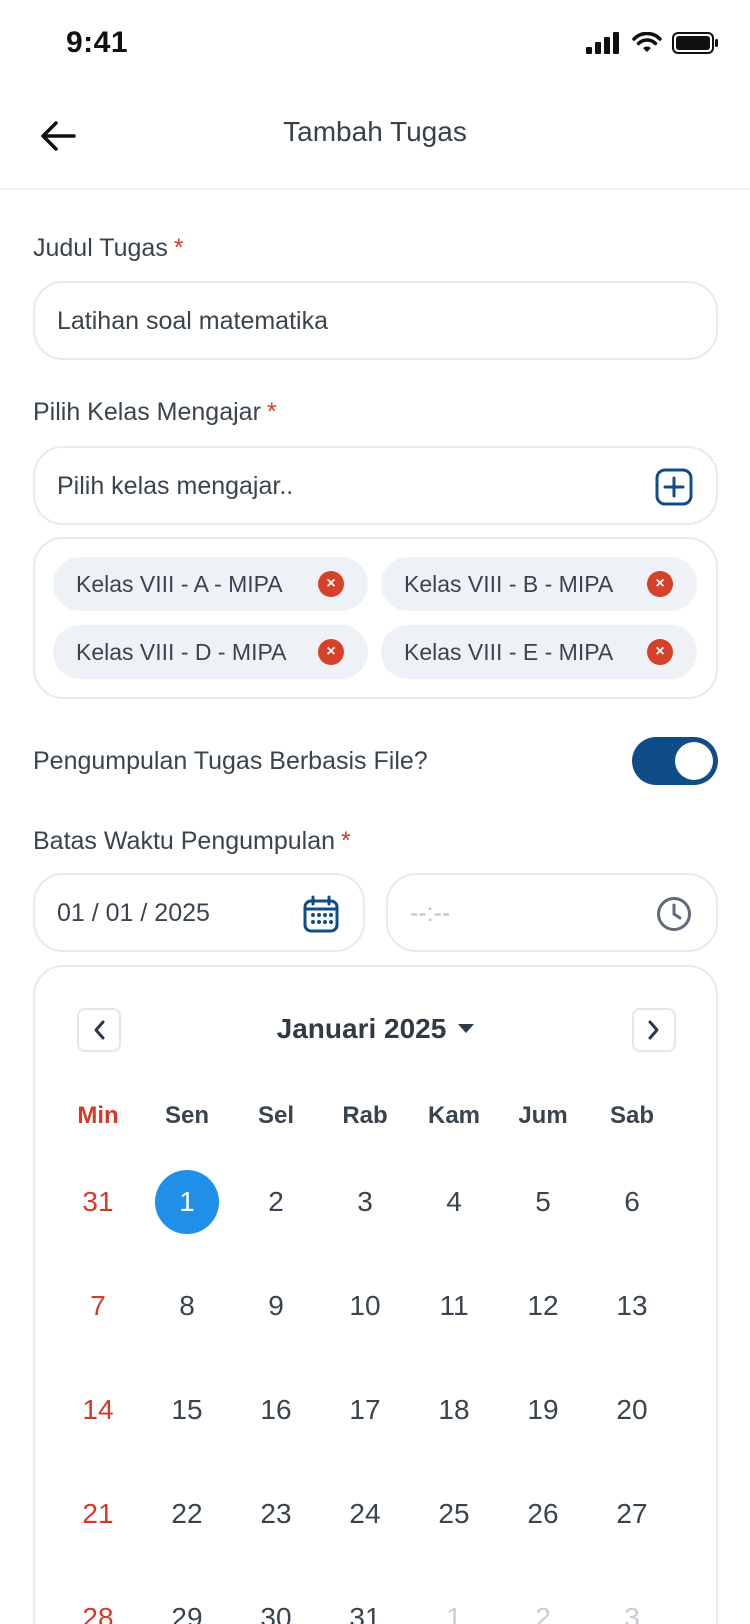 This screenshot has width=750, height=1624. I want to click on class-field-label-text: Pilih Kelas Mengajar, so click(147, 412).